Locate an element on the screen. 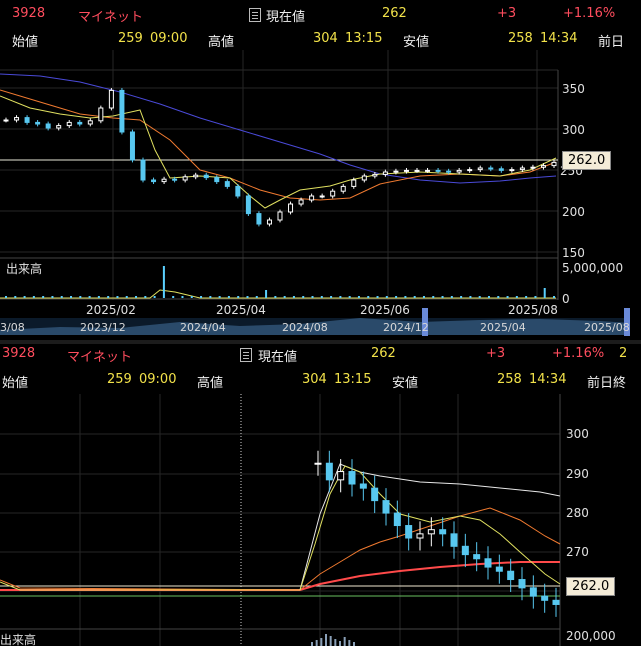  ytick-bot-1: 300 is located at coordinates (577, 434).